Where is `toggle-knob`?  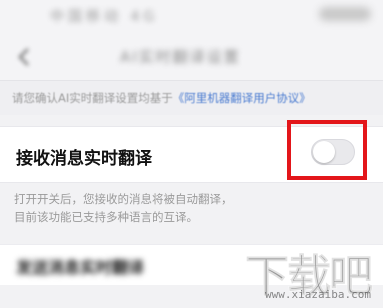
toggle-knob is located at coordinates (324, 152).